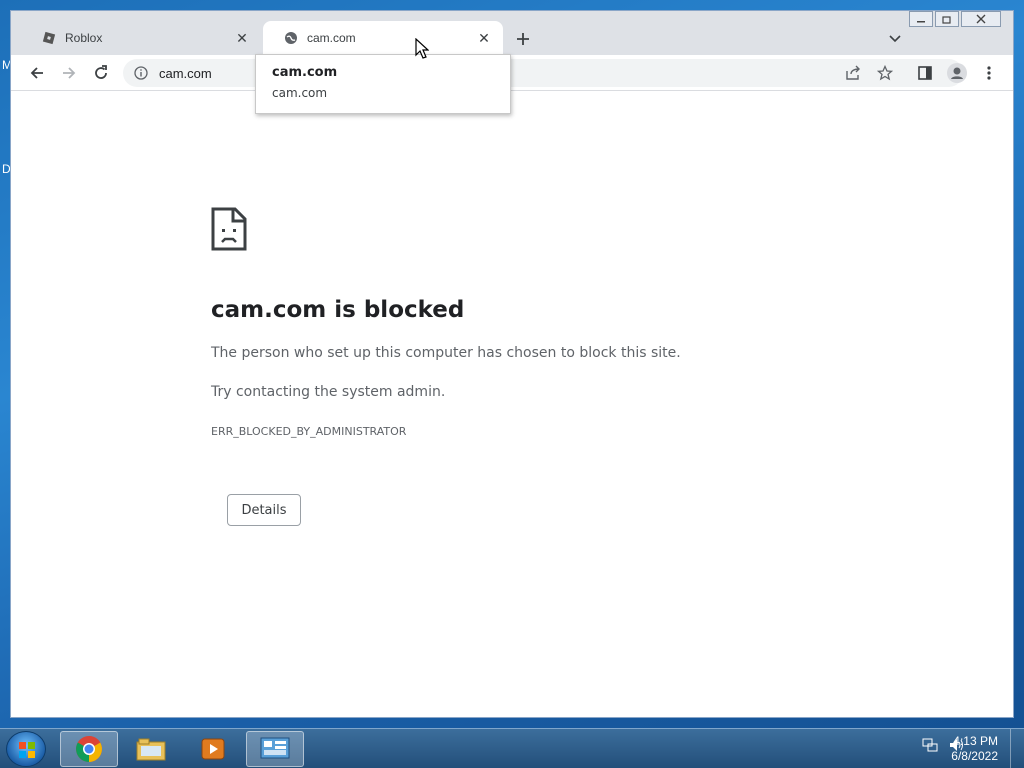 This screenshot has height=768, width=1024. I want to click on taskbar-media-player, so click(213, 749).